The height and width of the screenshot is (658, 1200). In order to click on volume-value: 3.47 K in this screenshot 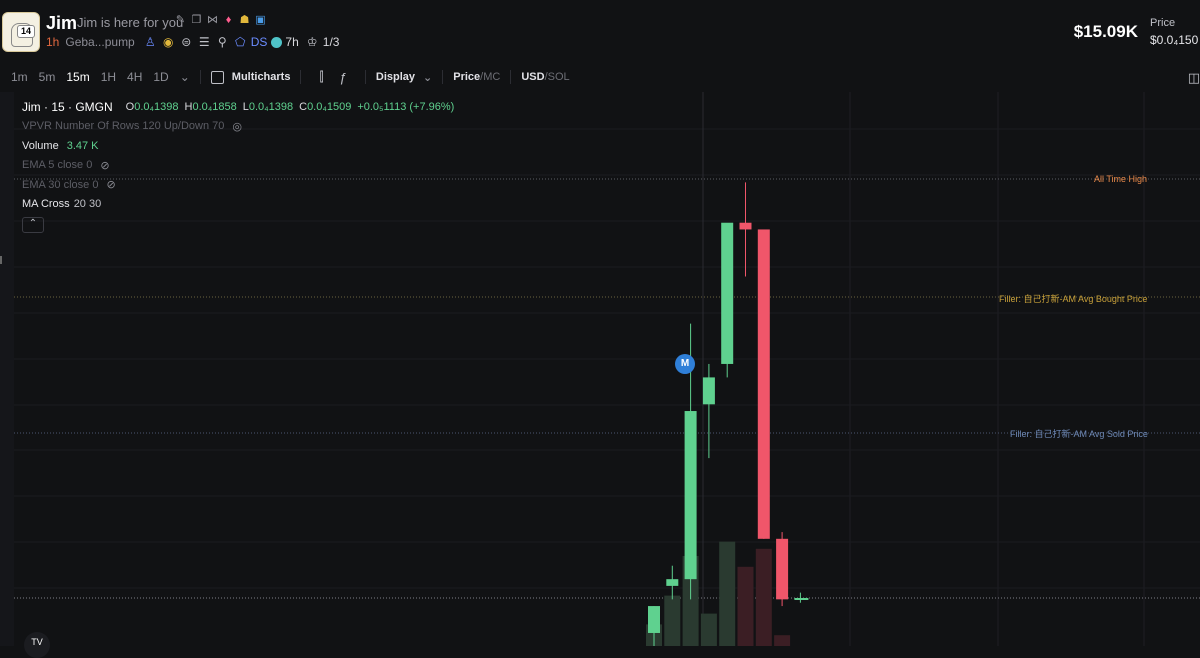, I will do `click(82, 145)`.